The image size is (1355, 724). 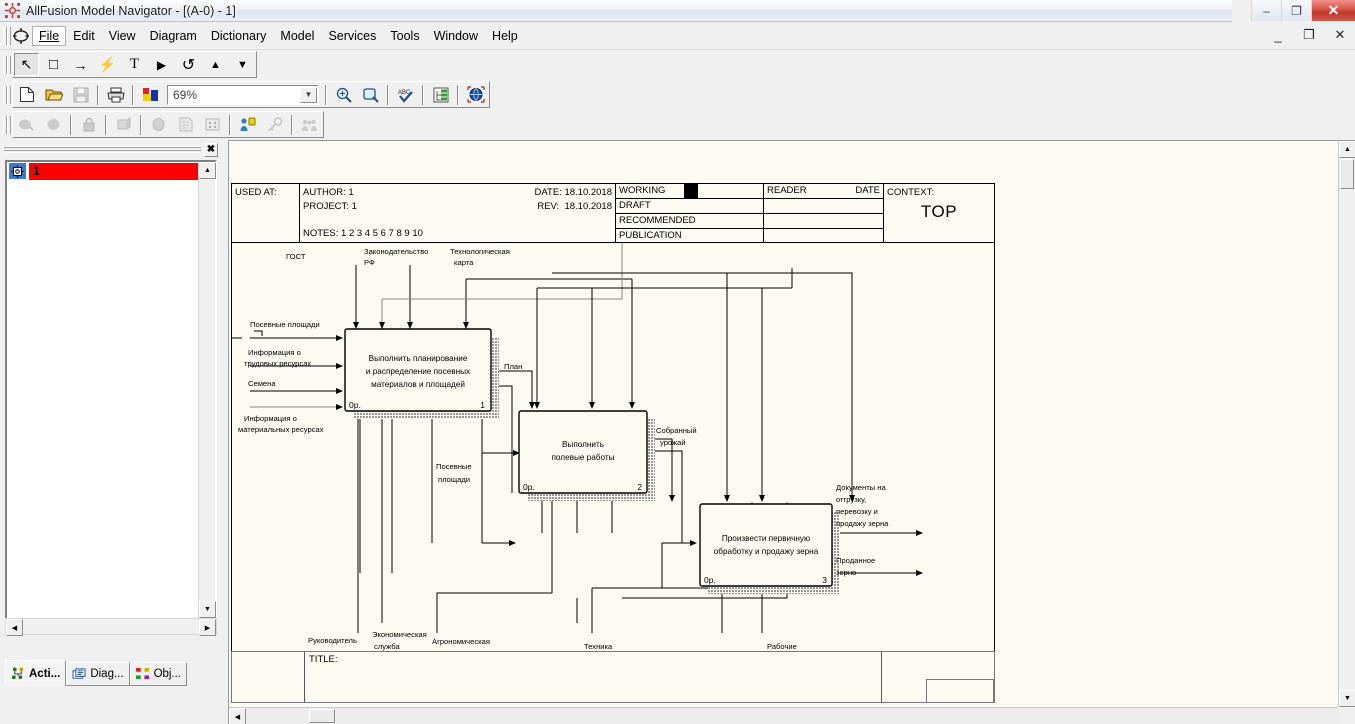 What do you see at coordinates (158, 124) in the screenshot?
I see `shape-button` at bounding box center [158, 124].